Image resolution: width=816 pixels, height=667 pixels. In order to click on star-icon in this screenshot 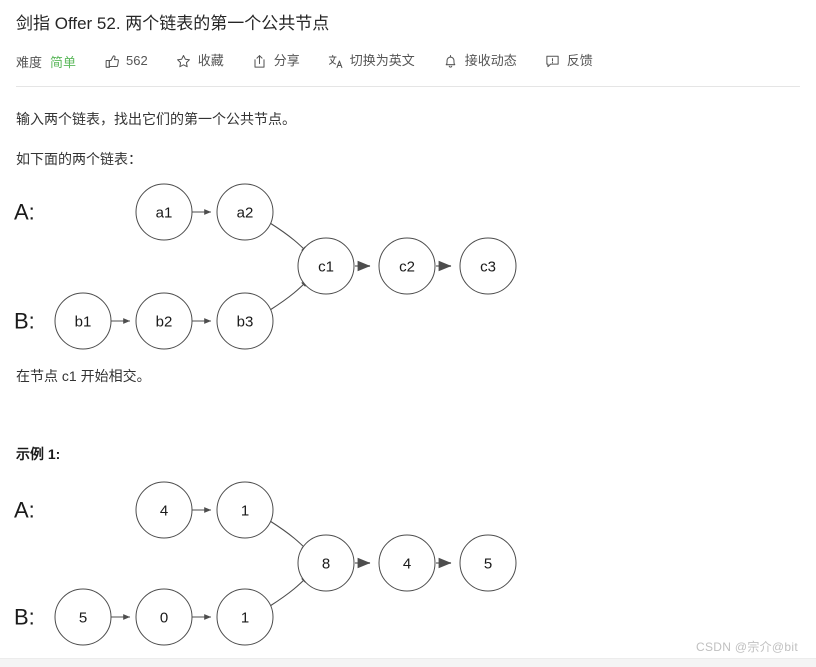, I will do `click(184, 61)`.